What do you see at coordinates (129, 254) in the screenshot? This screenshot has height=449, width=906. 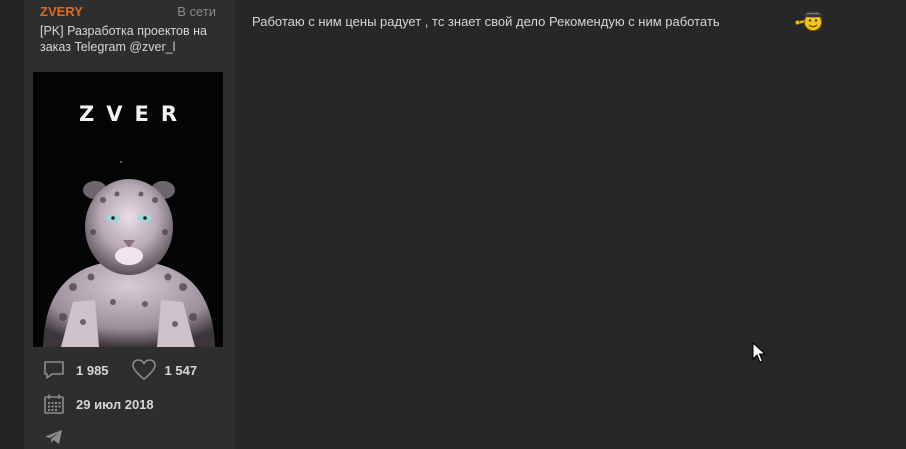 I see `snow-leopard-image` at bounding box center [129, 254].